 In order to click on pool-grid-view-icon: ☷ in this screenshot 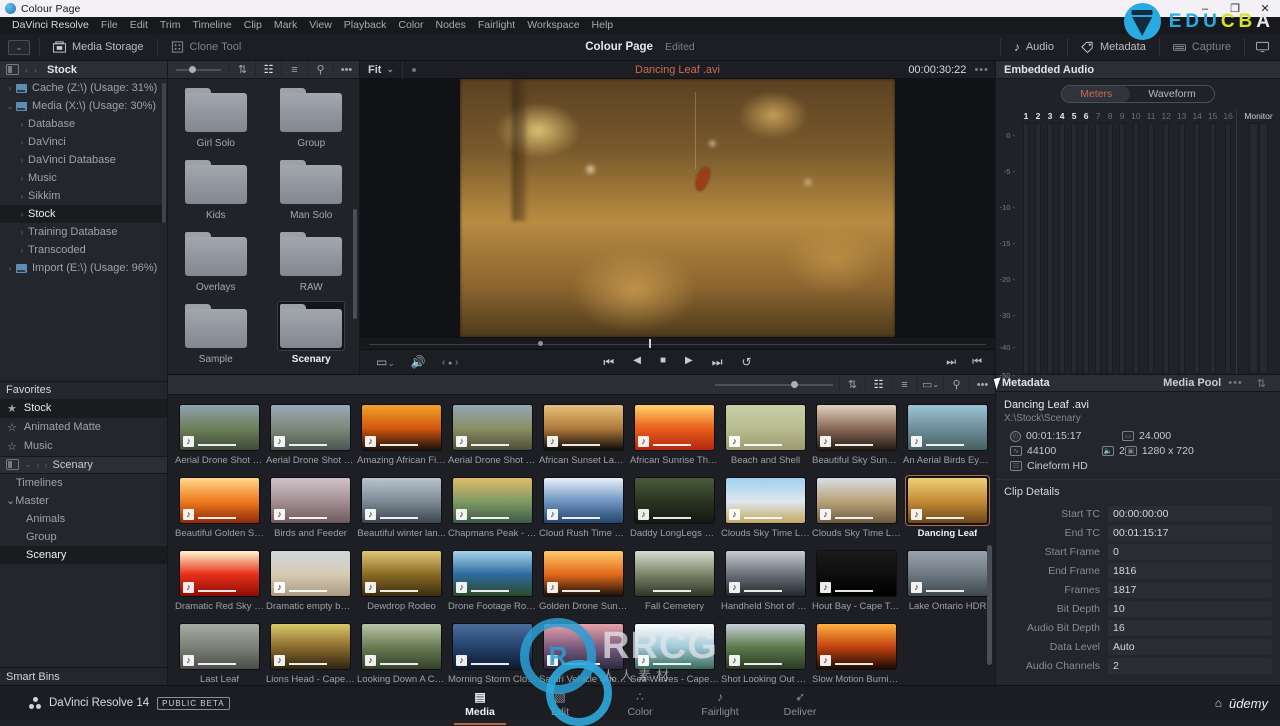, I will do `click(878, 384)`.